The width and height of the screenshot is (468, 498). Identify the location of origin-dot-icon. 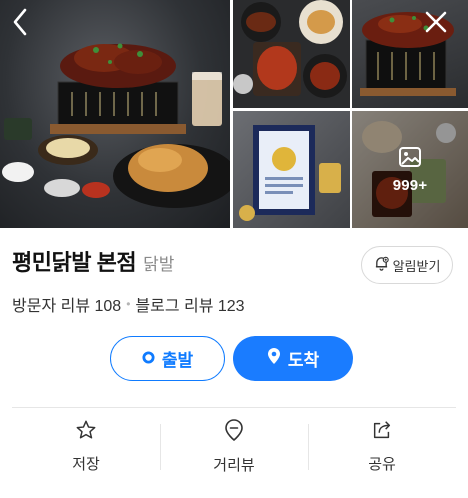
(152, 359).